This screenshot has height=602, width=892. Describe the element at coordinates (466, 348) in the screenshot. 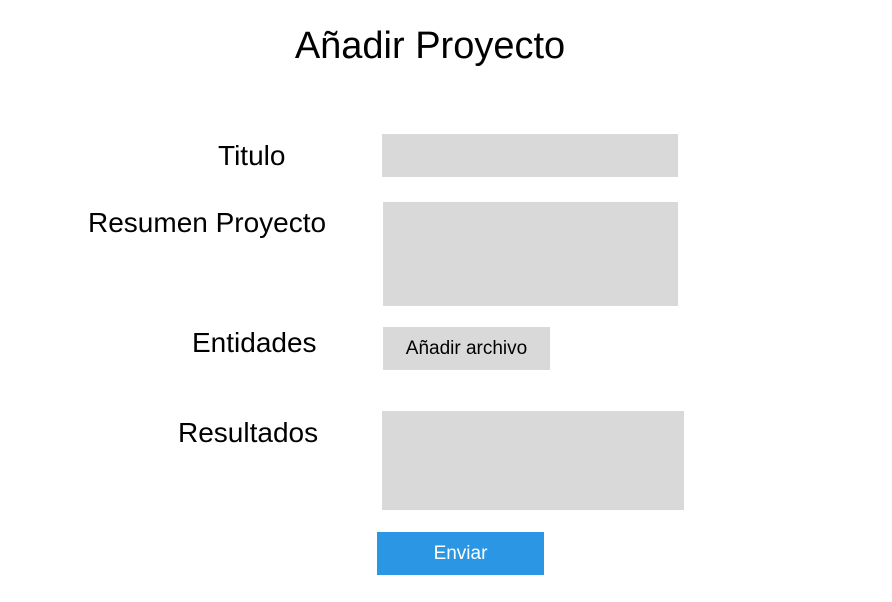

I see `add-file-button: Añadir archivo` at that location.